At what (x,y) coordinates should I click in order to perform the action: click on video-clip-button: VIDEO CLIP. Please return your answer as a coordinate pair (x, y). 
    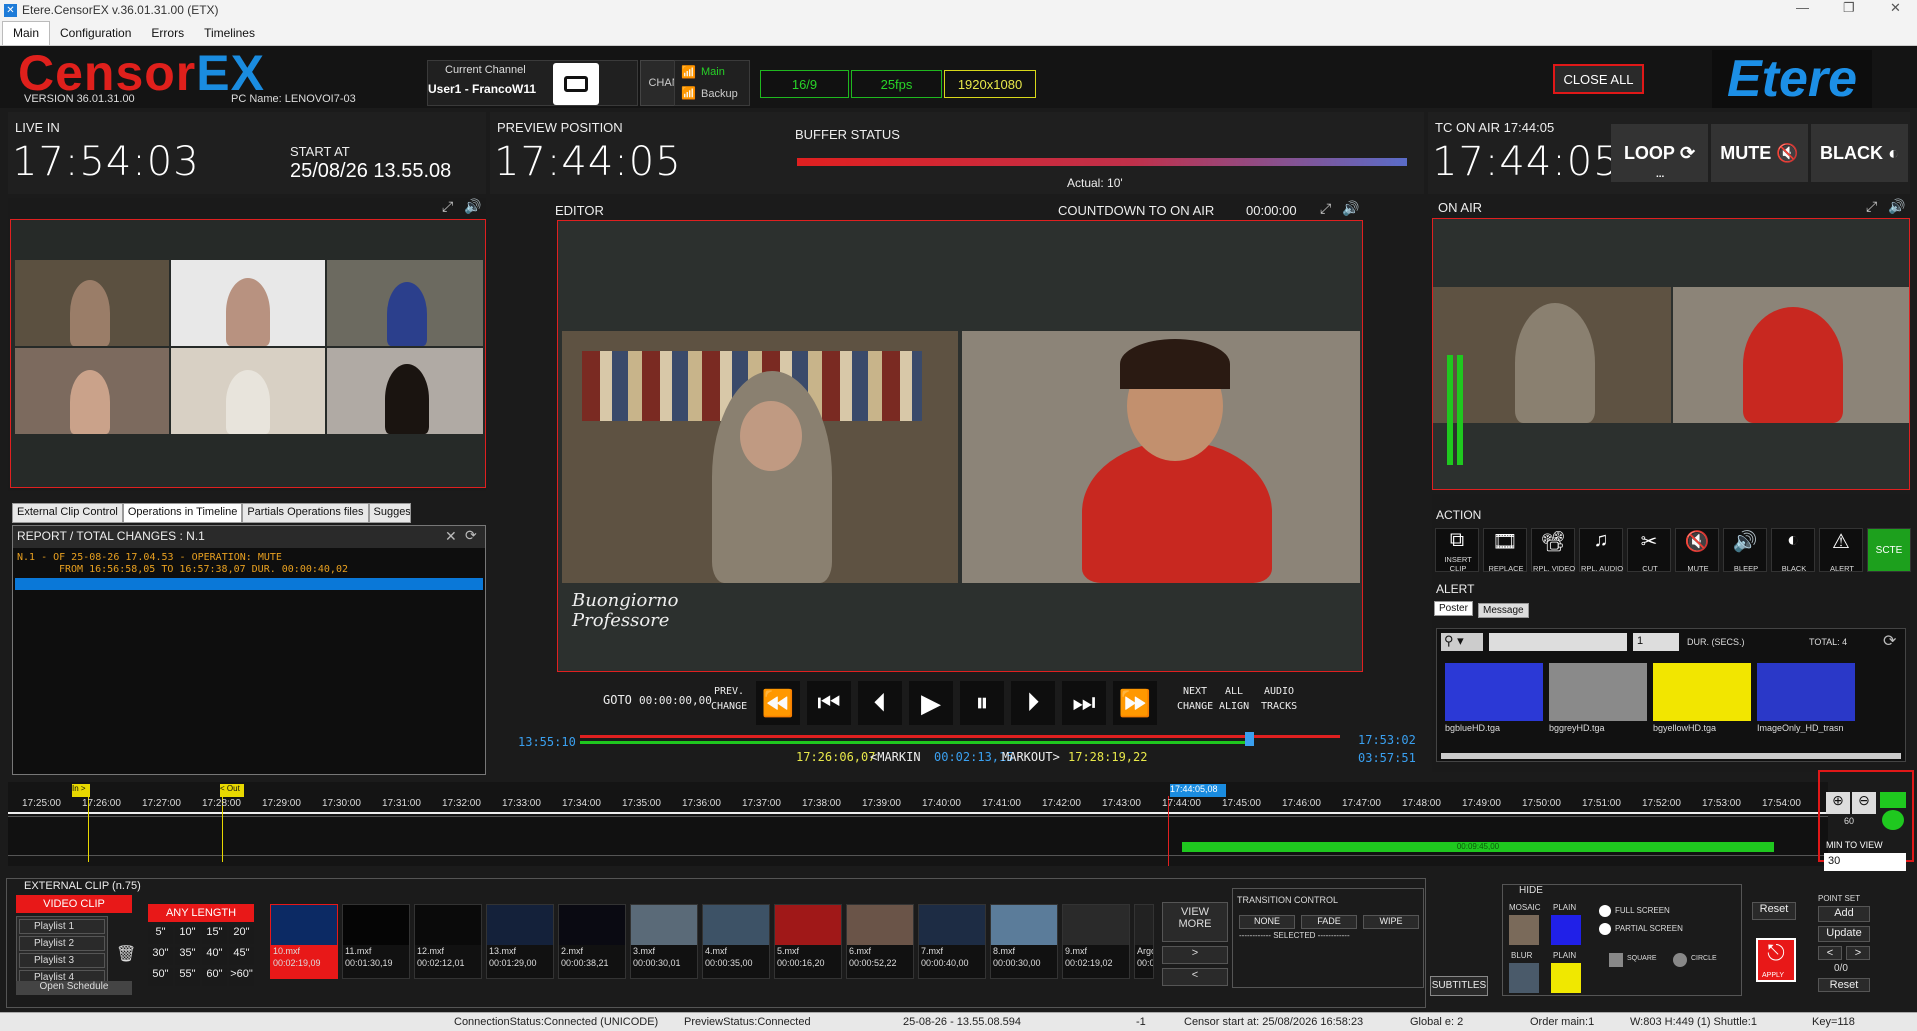
    Looking at the image, I should click on (74, 904).